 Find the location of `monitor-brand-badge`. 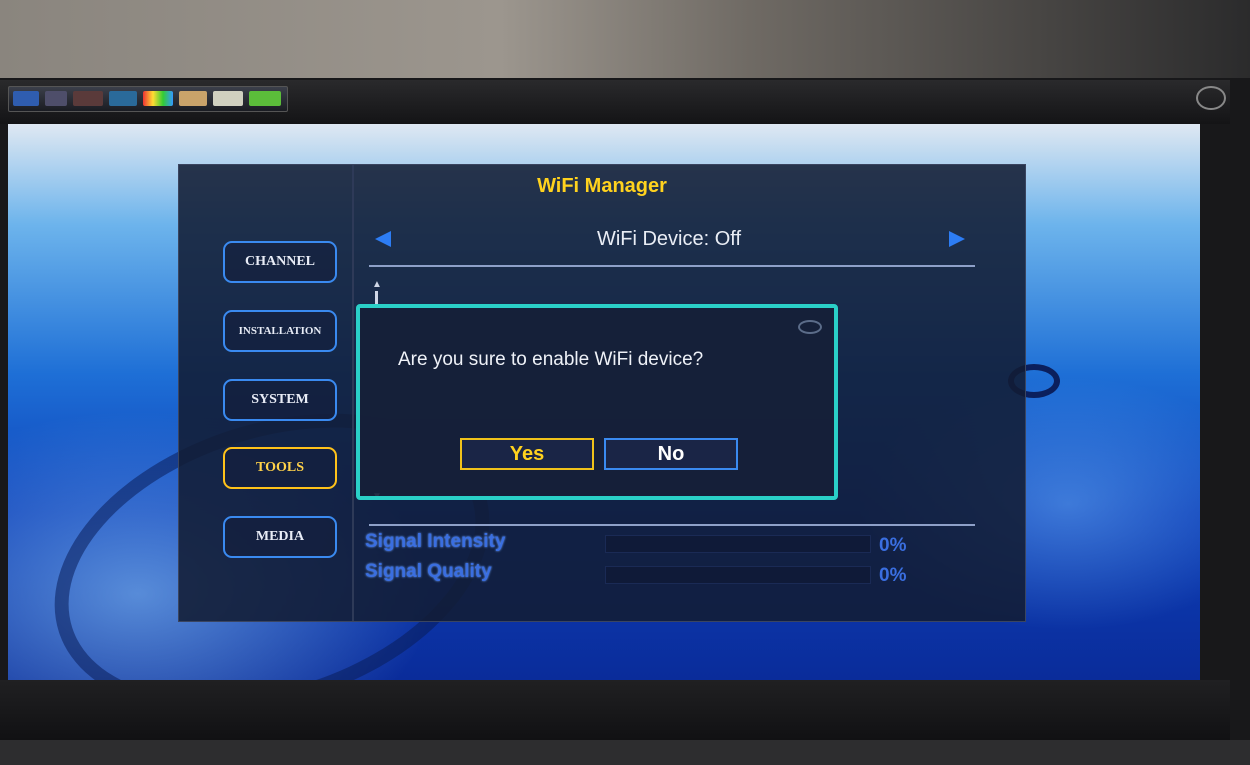

monitor-brand-badge is located at coordinates (1211, 98).